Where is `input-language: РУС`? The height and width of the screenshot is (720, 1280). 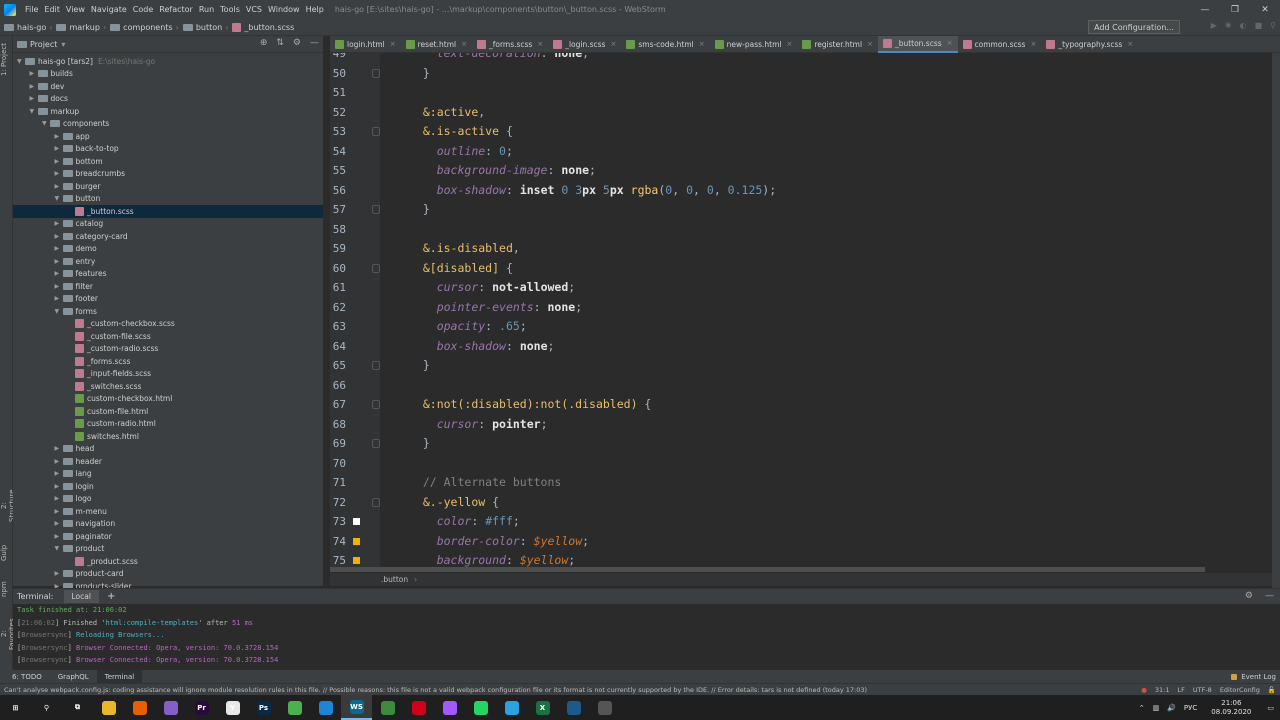 input-language: РУС is located at coordinates (1190, 708).